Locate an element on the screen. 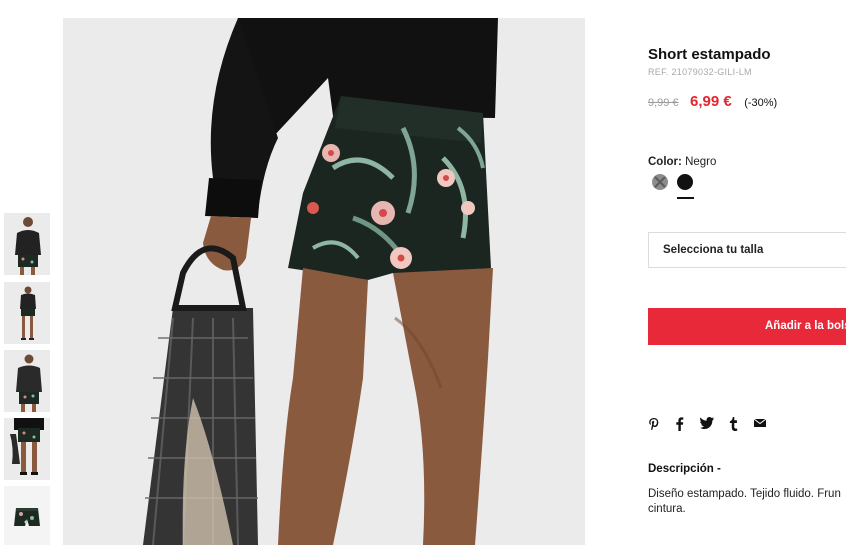 Image resolution: width=846 pixels, height=545 pixels. selected-swatch-indicator is located at coordinates (685, 198).